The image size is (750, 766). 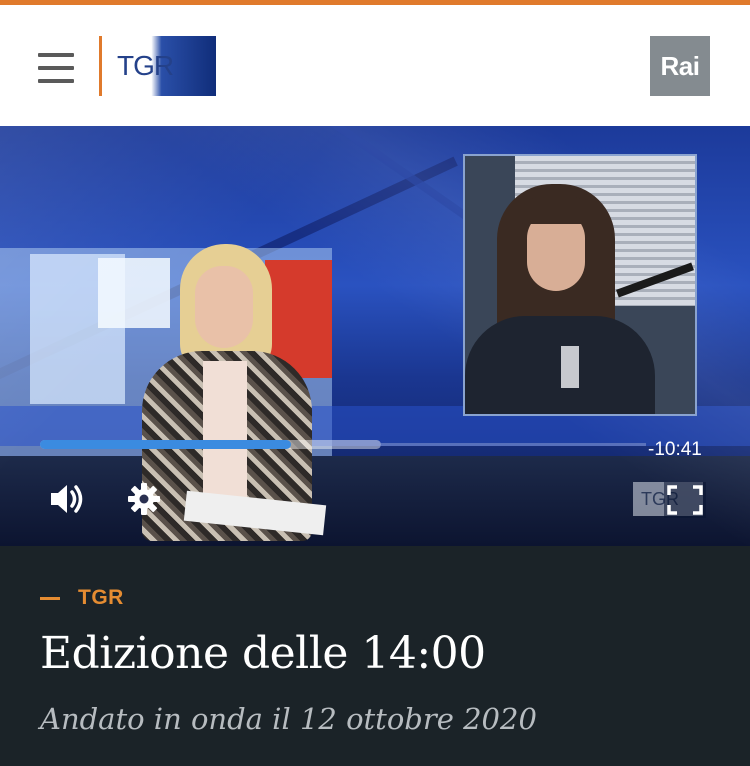 I want to click on guest-collar, so click(x=570, y=367).